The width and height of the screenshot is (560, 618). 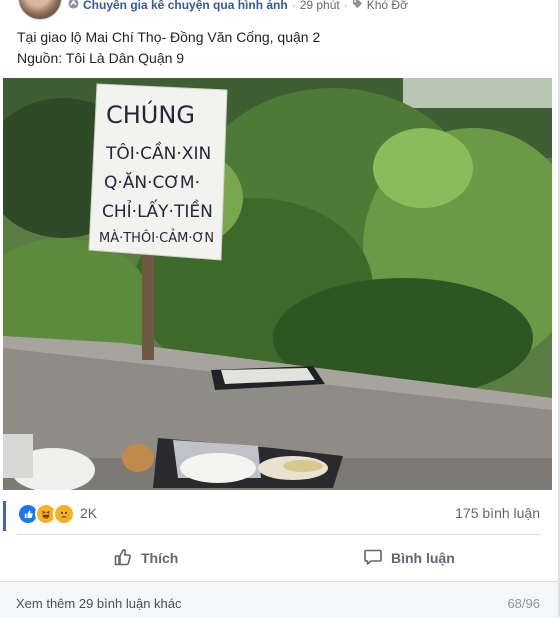 I want to click on accent-bar, so click(x=4, y=516).